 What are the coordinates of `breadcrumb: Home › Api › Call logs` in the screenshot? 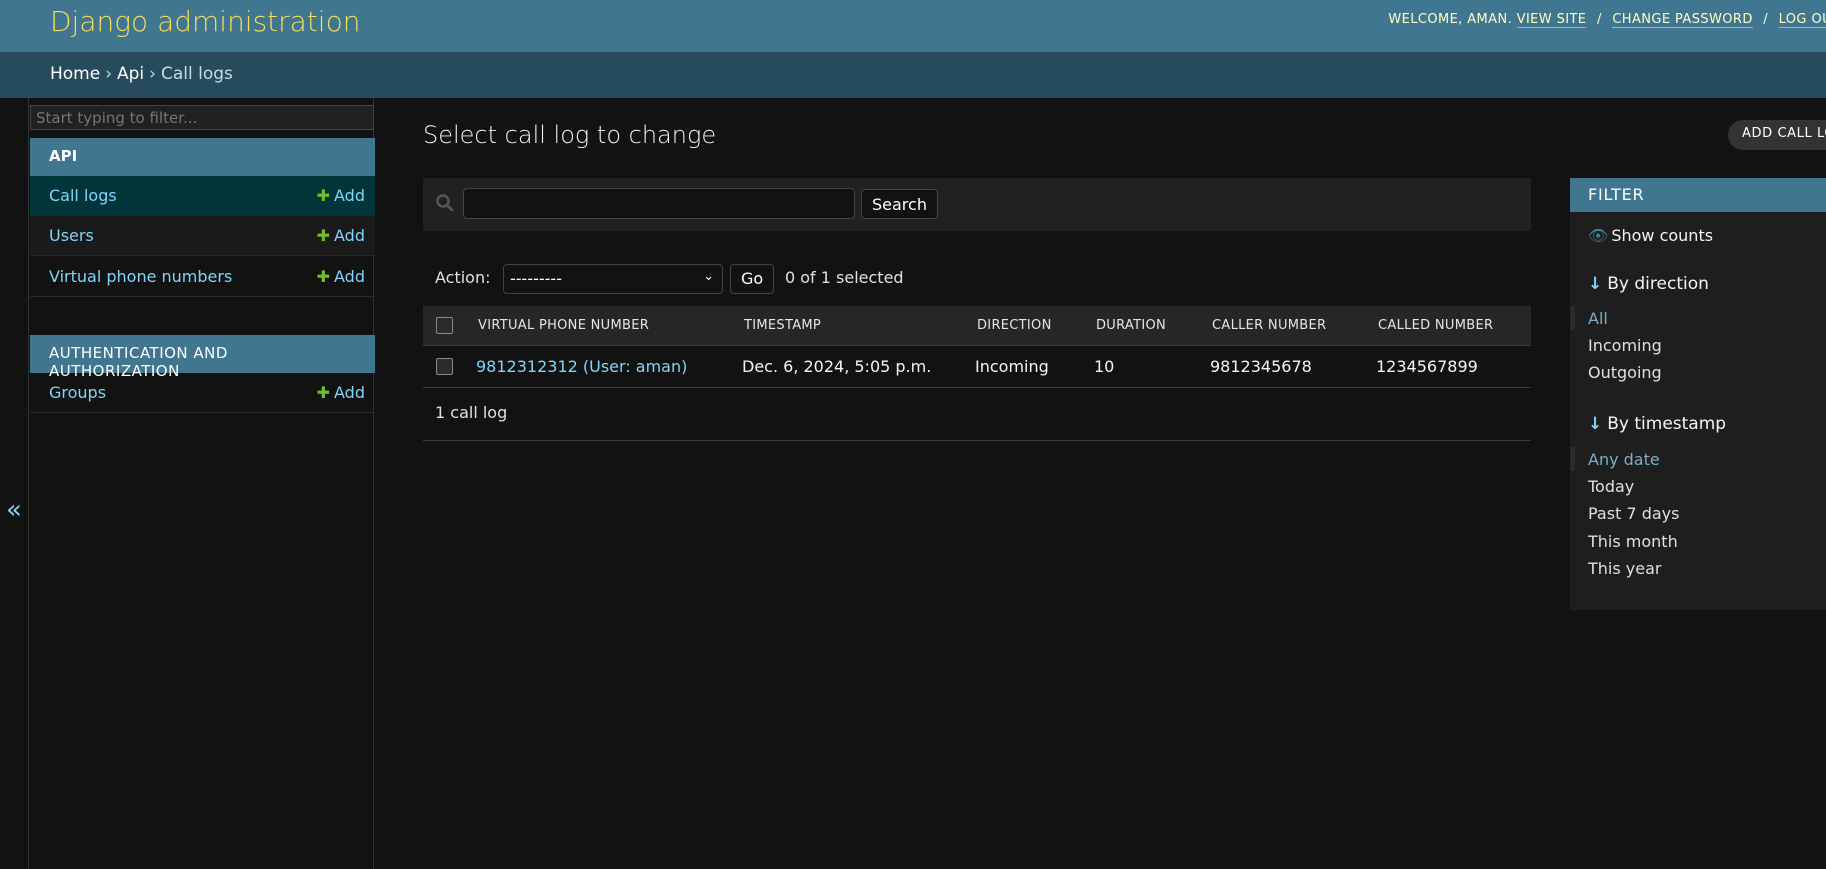 It's located at (913, 75).